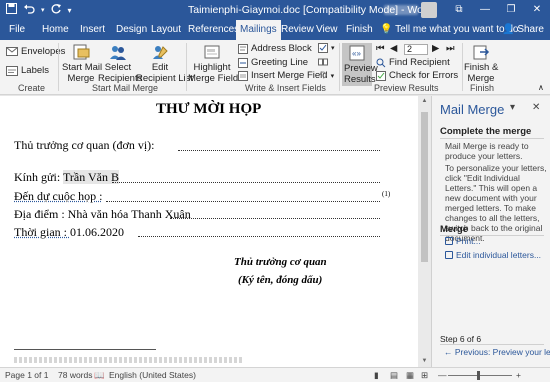 Image resolution: width=550 pixels, height=382 pixels. What do you see at coordinates (43, 11) in the screenshot?
I see `undo-dropdown-icon: ▾` at bounding box center [43, 11].